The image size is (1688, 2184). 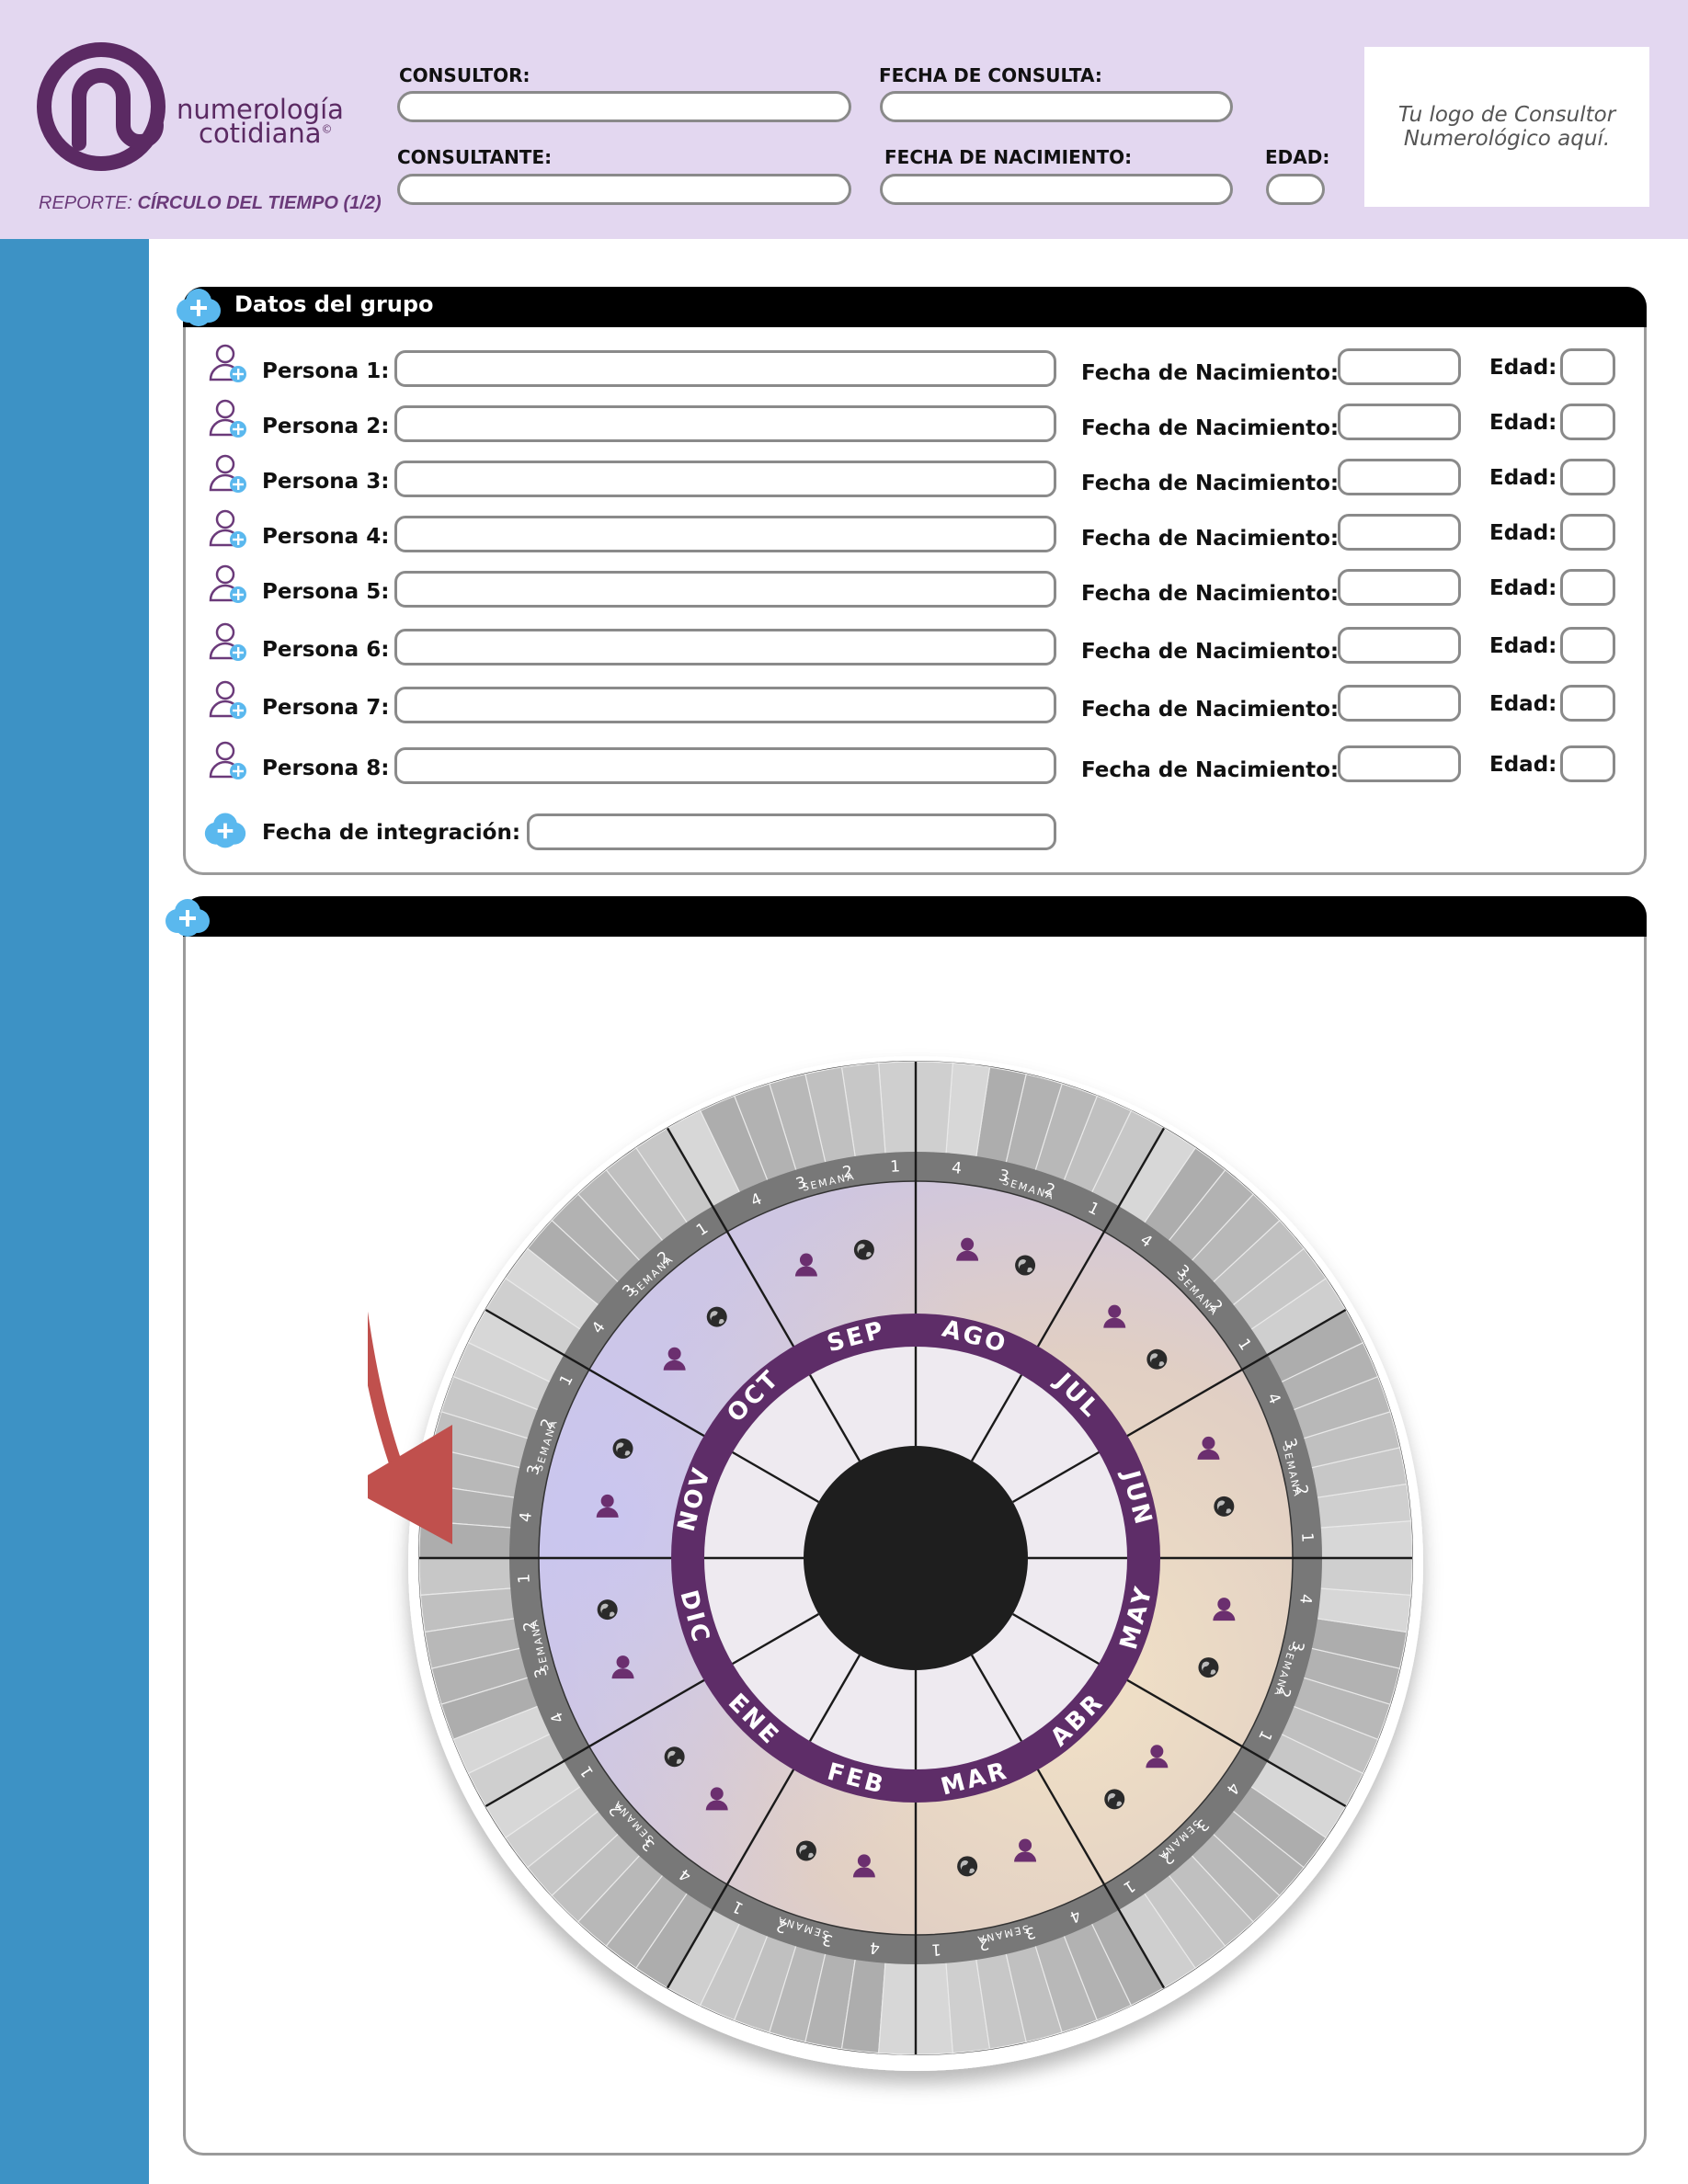 What do you see at coordinates (326, 371) in the screenshot?
I see `person-label: Persona 1:` at bounding box center [326, 371].